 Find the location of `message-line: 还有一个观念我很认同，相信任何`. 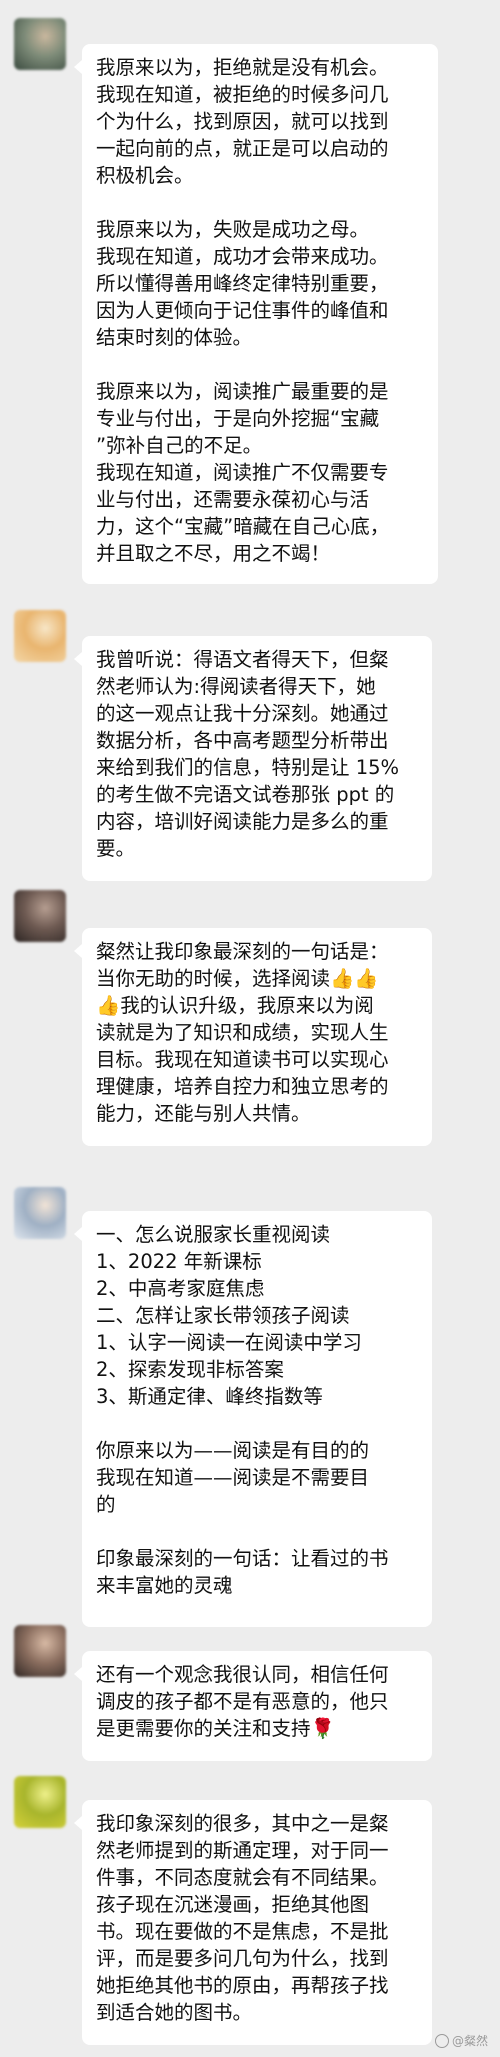

message-line: 还有一个观念我很认同，相信任何 is located at coordinates (242, 1674).